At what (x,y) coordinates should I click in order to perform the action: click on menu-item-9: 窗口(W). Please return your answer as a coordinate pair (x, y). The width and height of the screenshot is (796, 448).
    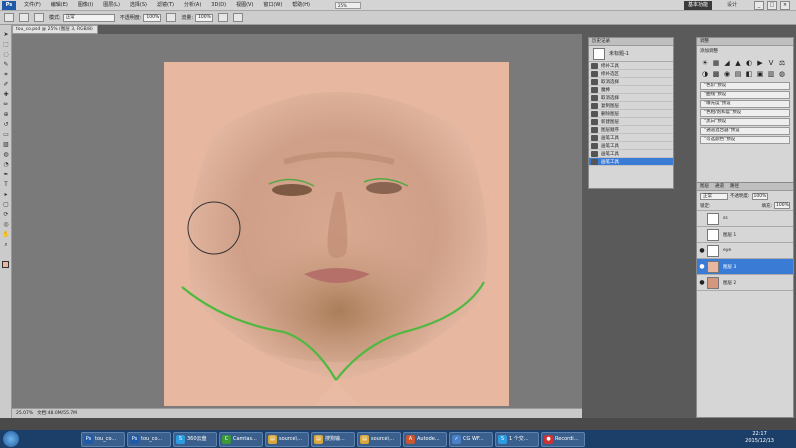
    Looking at the image, I should click on (272, 5).